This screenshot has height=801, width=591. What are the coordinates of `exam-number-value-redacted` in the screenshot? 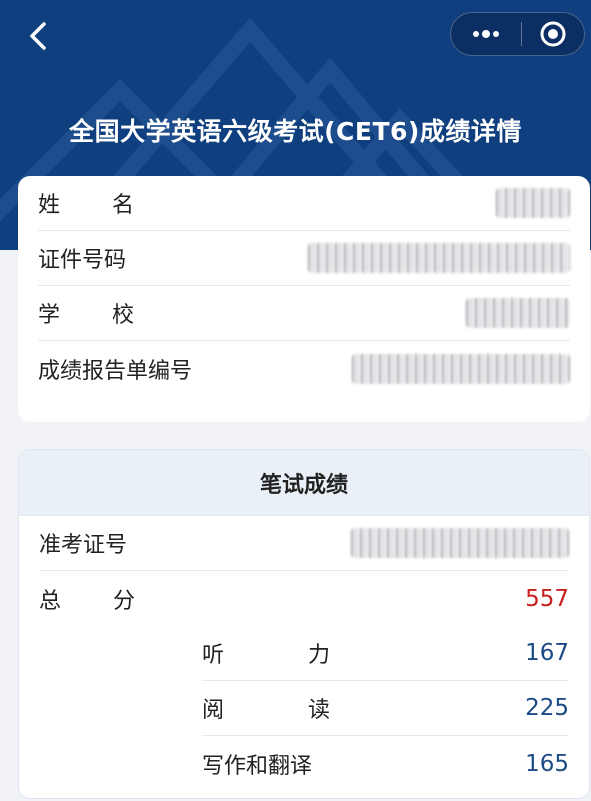 It's located at (460, 543).